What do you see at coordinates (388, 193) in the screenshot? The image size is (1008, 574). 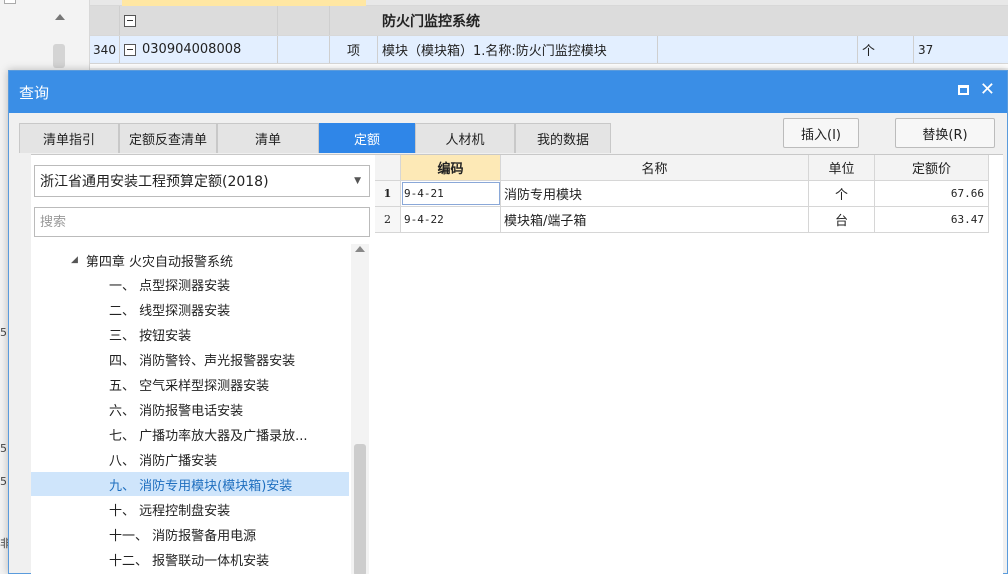 I see `row-number: 1` at bounding box center [388, 193].